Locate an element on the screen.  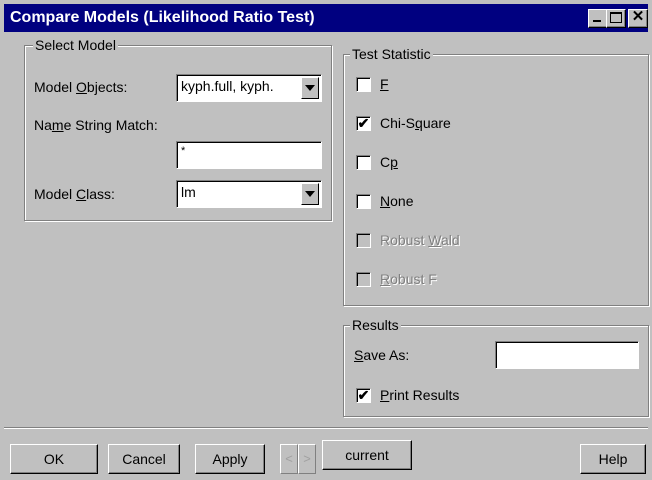
name-string-match-value: * is located at coordinates (183, 151).